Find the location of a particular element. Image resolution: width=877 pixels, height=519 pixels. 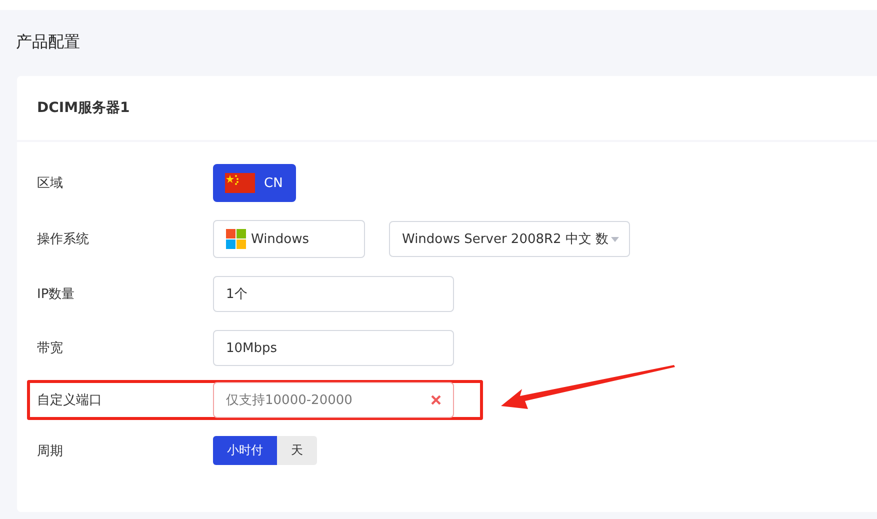

input-field: 10Mbps is located at coordinates (333, 348).